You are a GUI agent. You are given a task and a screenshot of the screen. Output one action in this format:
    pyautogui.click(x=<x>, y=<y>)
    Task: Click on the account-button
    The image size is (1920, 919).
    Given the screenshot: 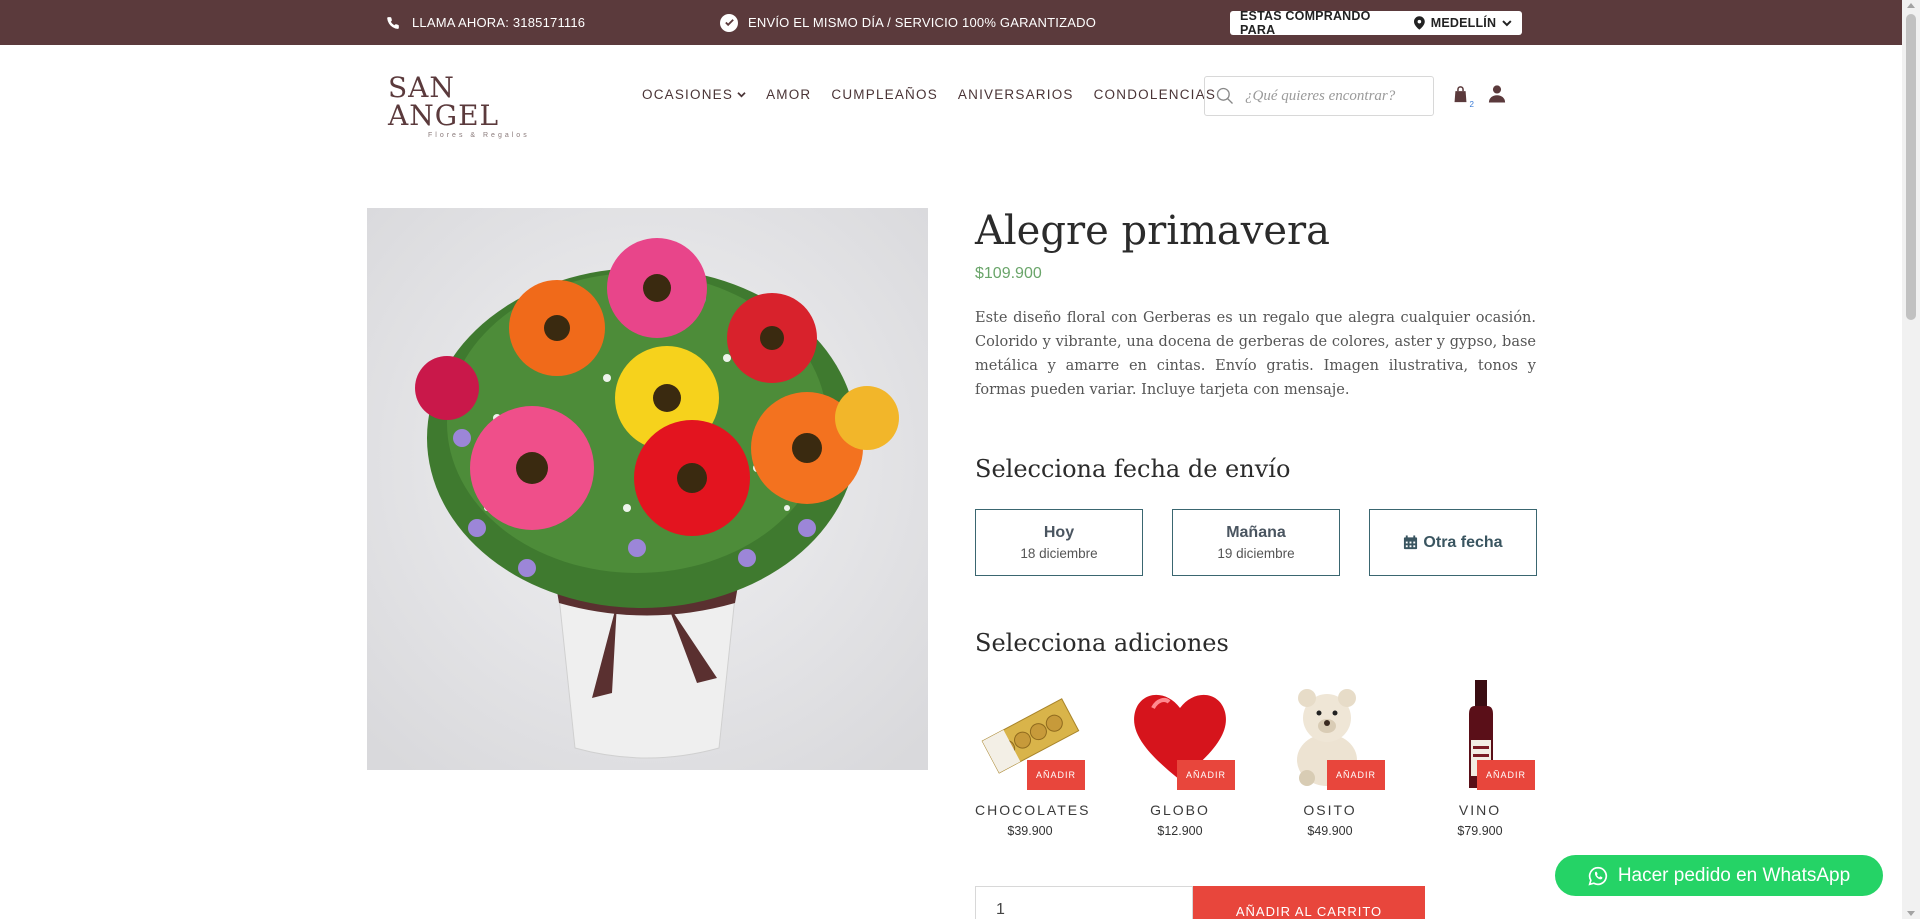 What is the action you would take?
    pyautogui.click(x=1498, y=94)
    